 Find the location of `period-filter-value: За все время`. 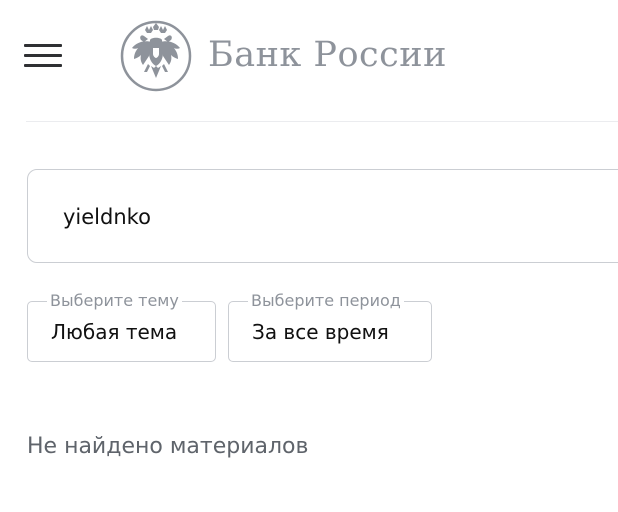

period-filter-value: За все время is located at coordinates (320, 332).